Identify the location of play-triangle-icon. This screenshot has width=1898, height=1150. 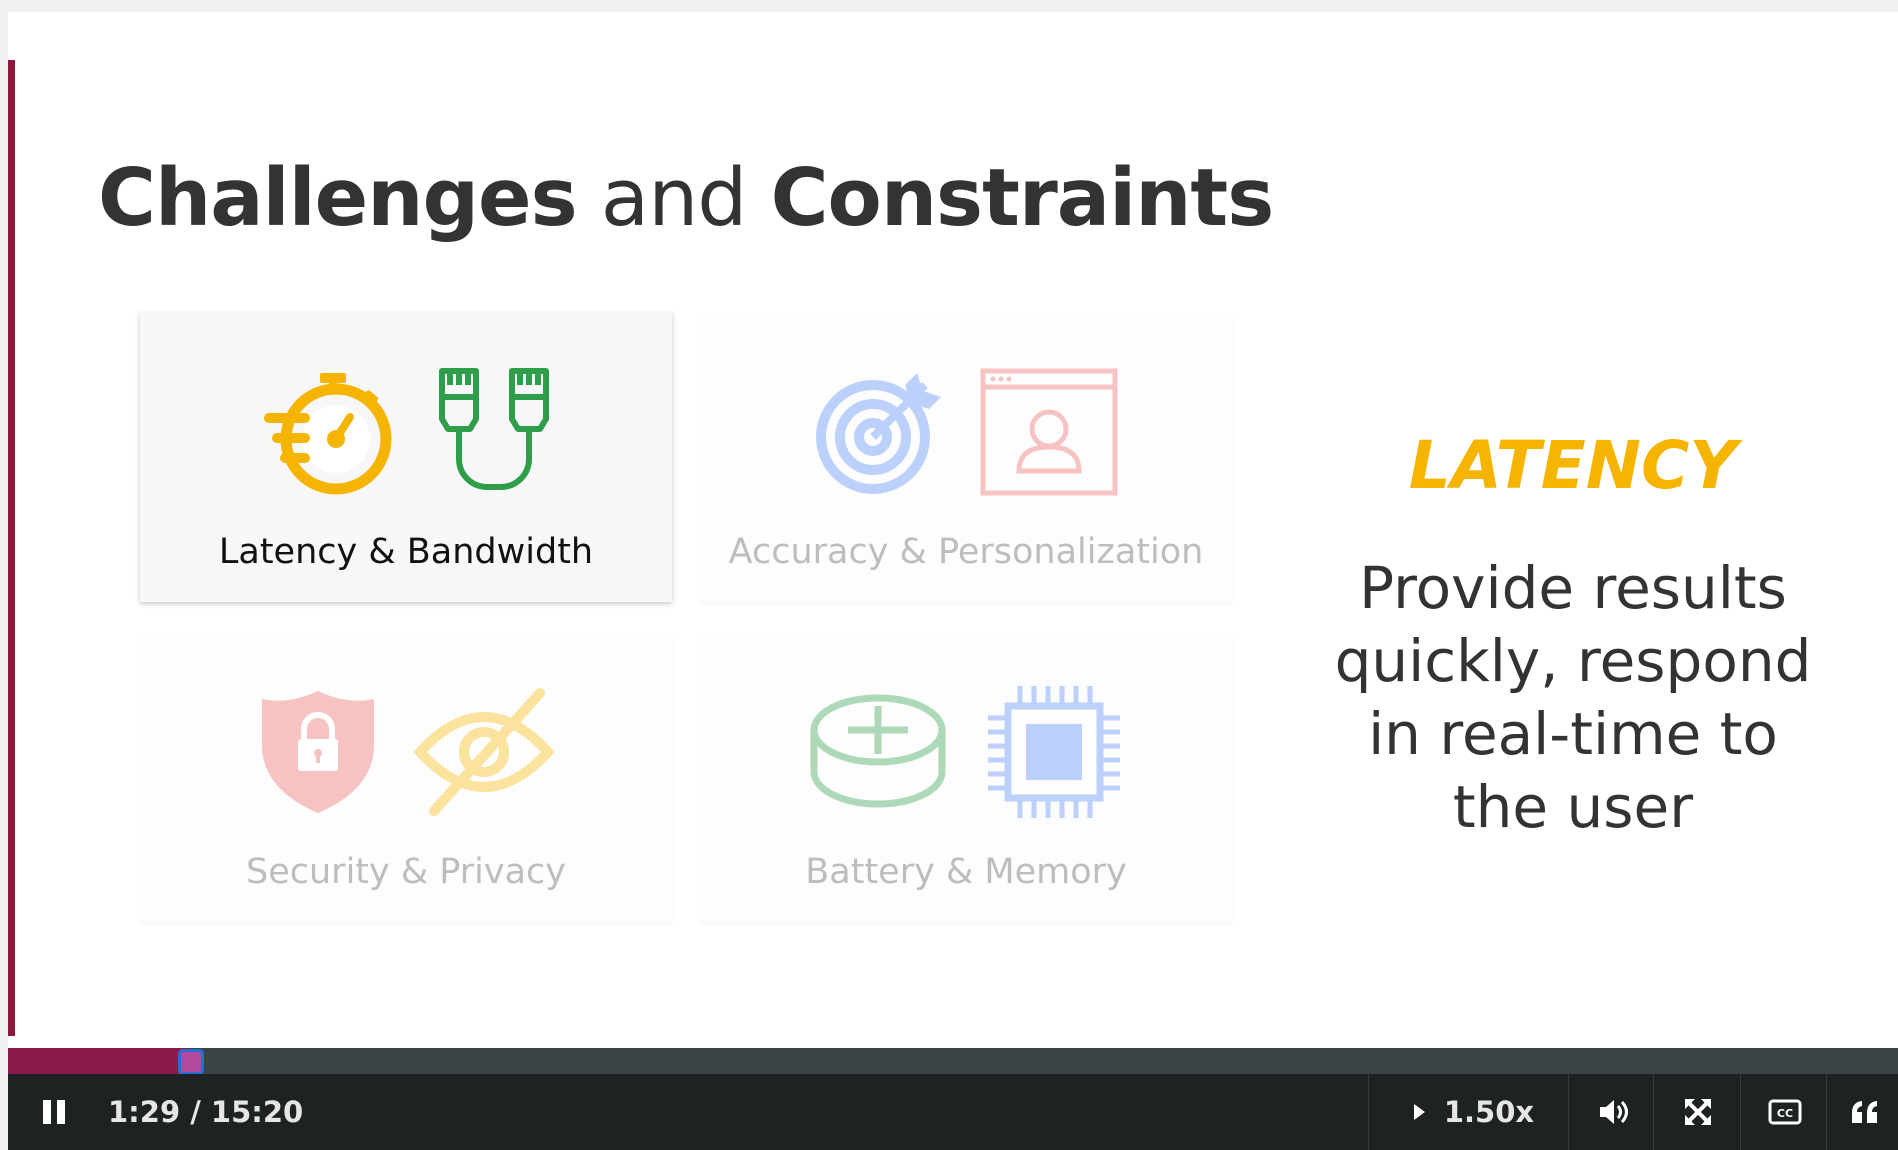
(1419, 1112).